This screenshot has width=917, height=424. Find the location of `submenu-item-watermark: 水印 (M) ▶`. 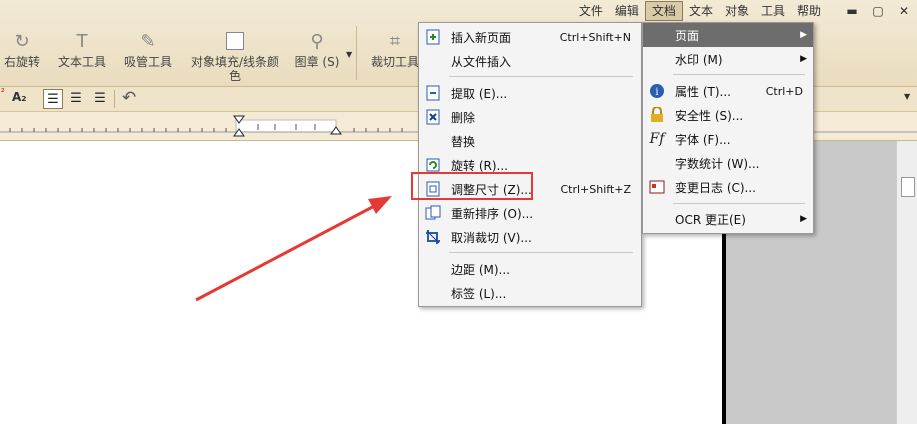

submenu-item-watermark: 水印 (M) ▶ is located at coordinates (728, 59).